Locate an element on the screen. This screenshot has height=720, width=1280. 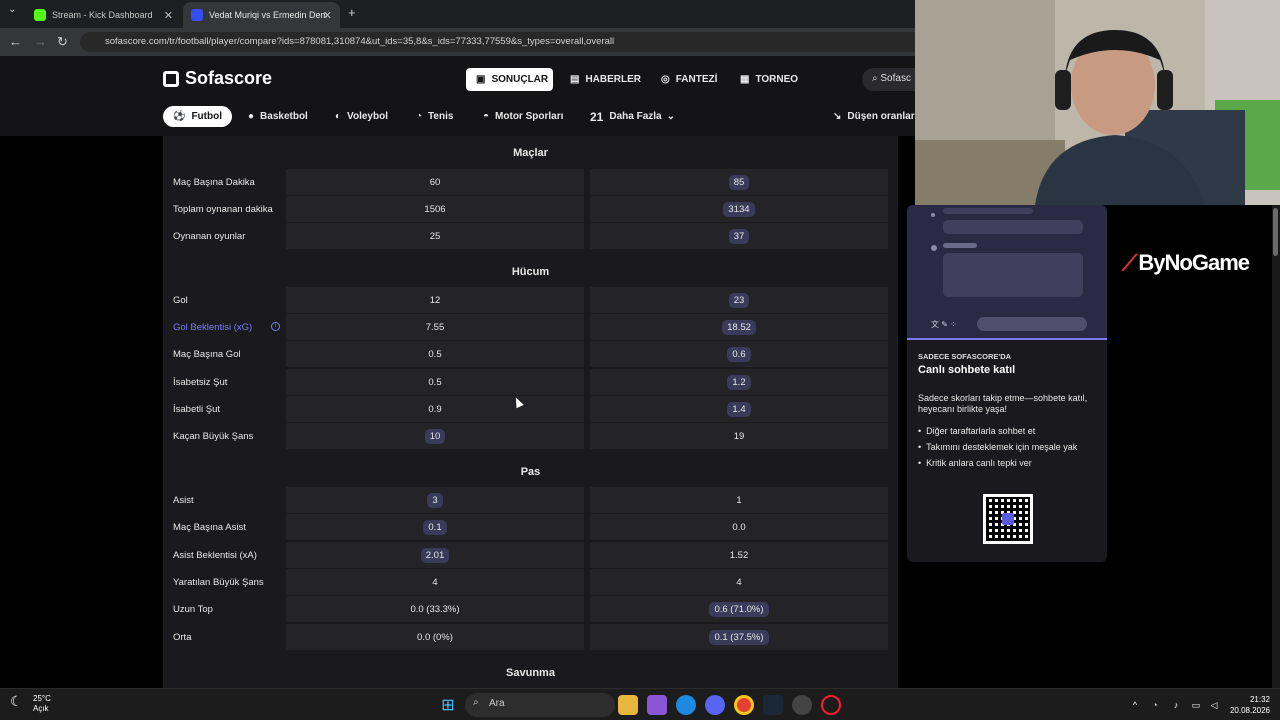
player-a-value: 3 is located at coordinates (435, 500).